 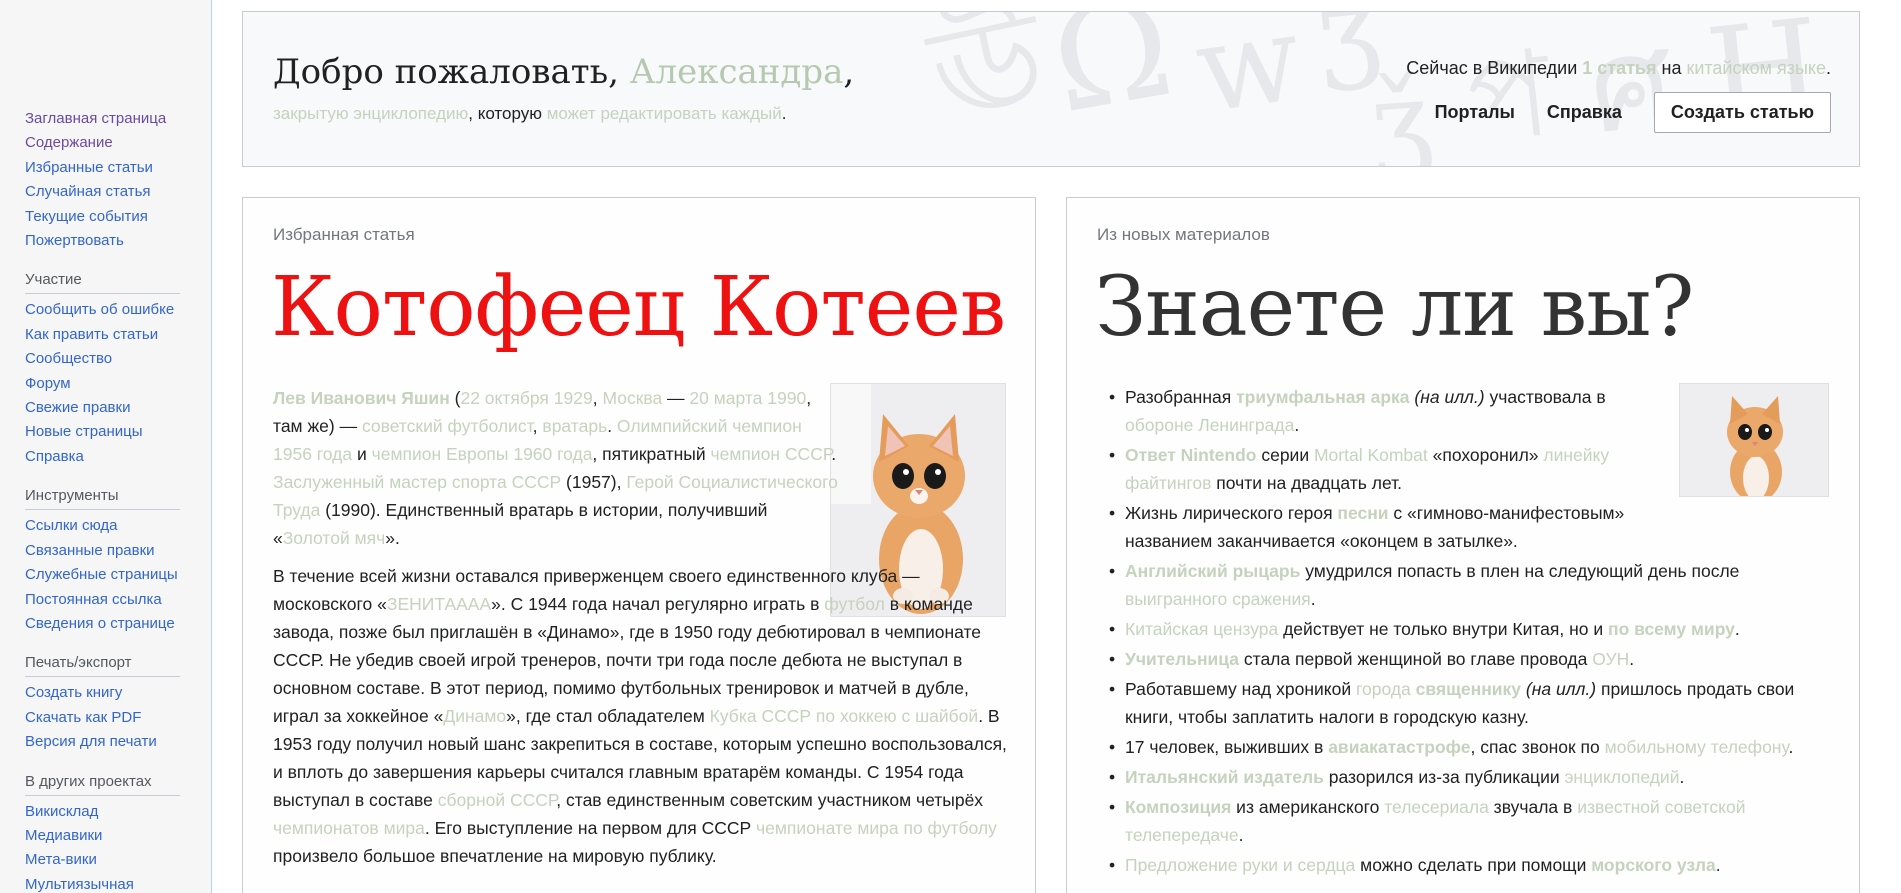 I want to click on inline-text: », где стал обладателем, so click(x=608, y=716).